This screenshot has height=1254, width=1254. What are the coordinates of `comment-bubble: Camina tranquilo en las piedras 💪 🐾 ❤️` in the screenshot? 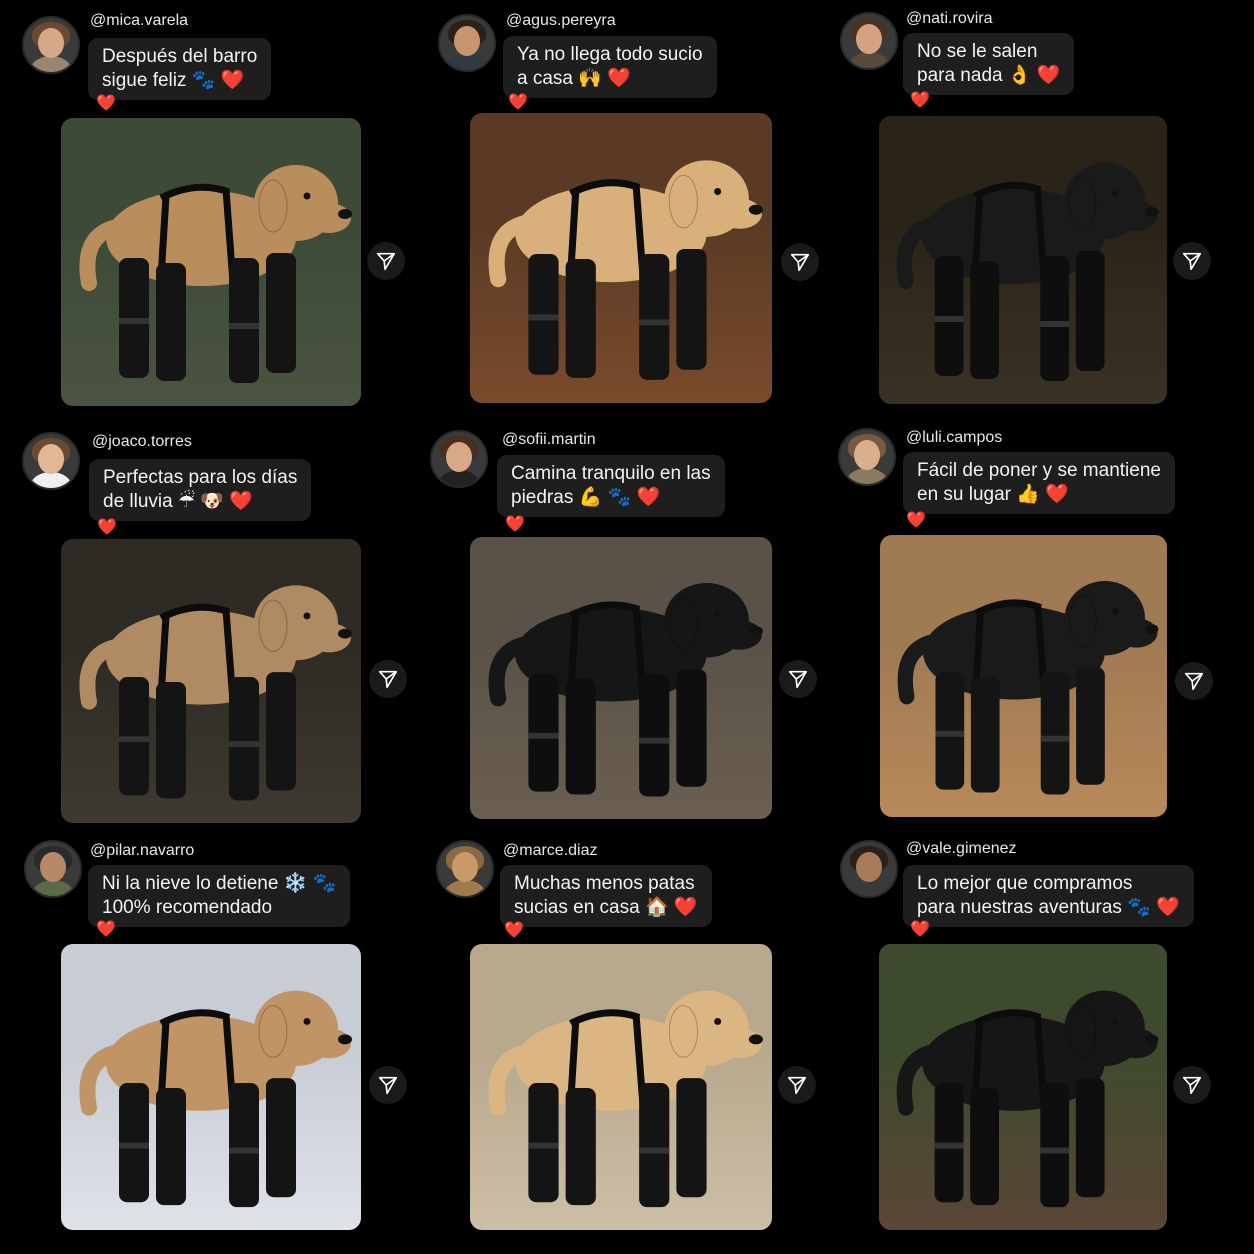 It's located at (611, 486).